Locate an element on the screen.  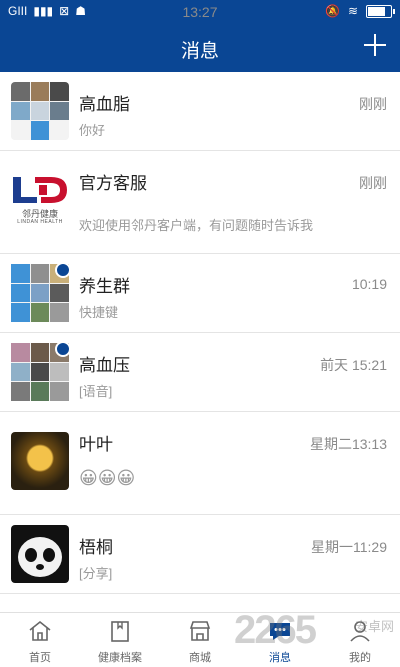
bottom-tab-bar: 首页 健康档案 商城 消息 我的 is located at coordinates (200, 639).